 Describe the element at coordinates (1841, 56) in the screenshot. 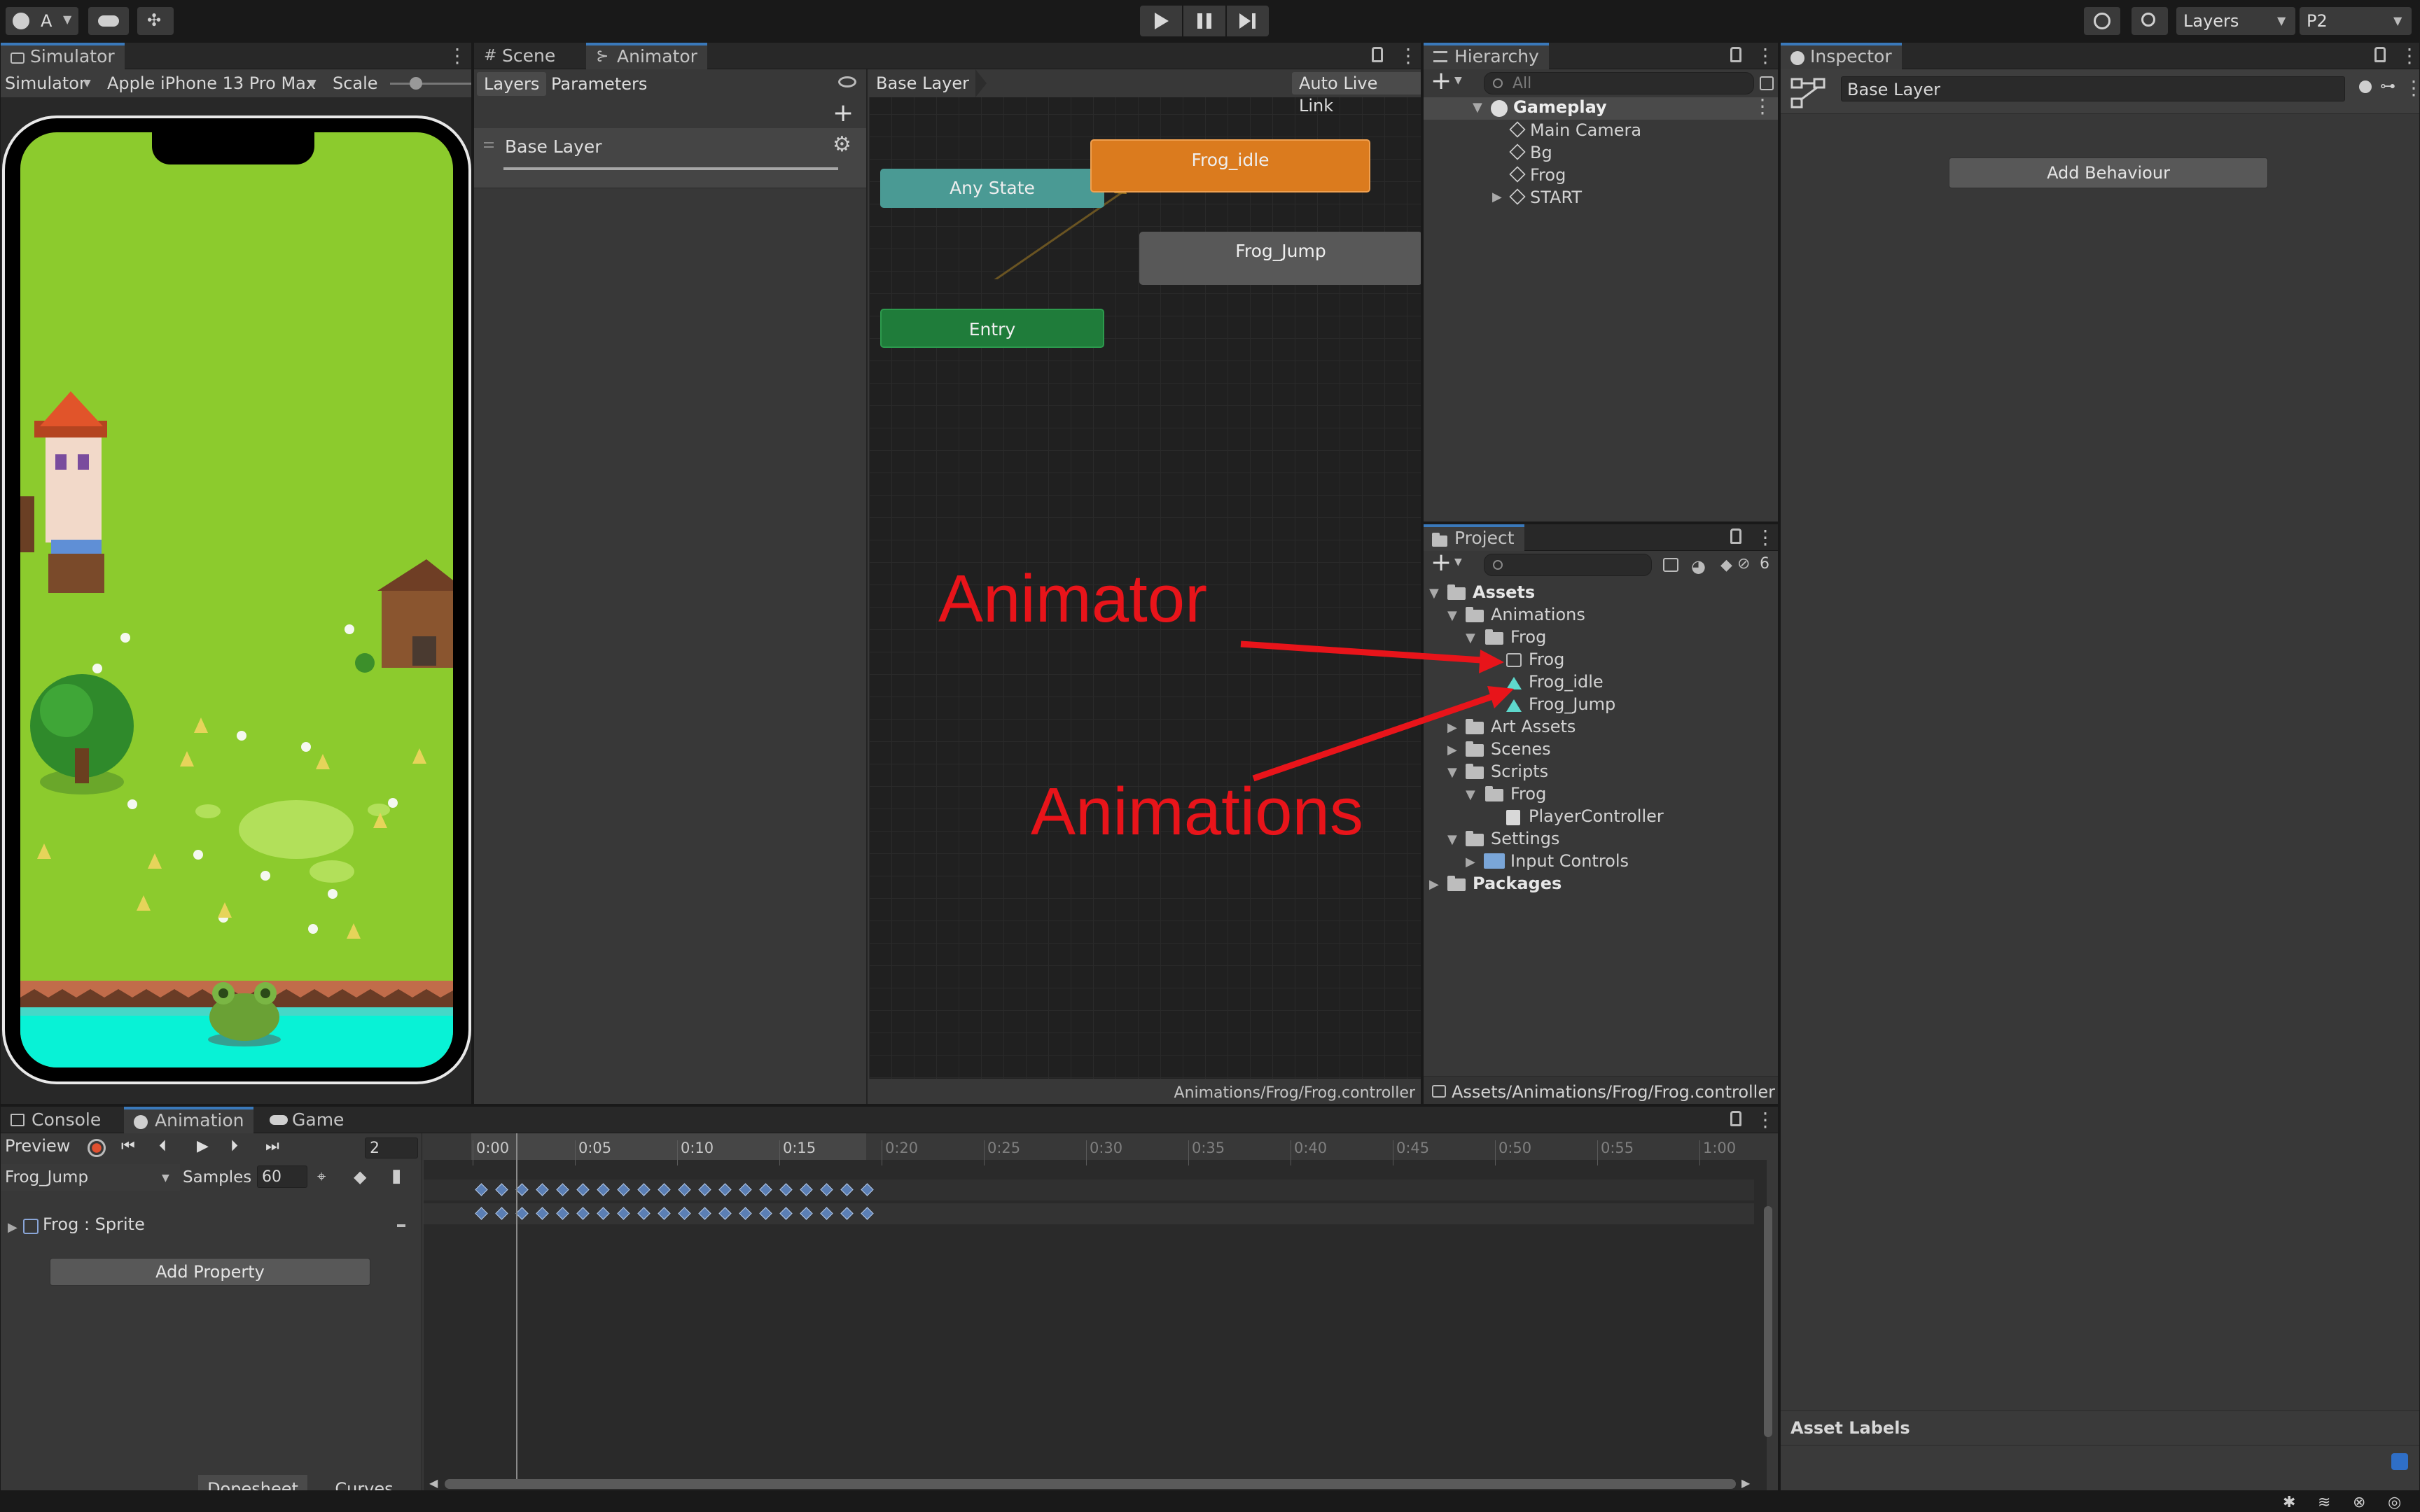

I see `tab-inspector: Inspector` at that location.